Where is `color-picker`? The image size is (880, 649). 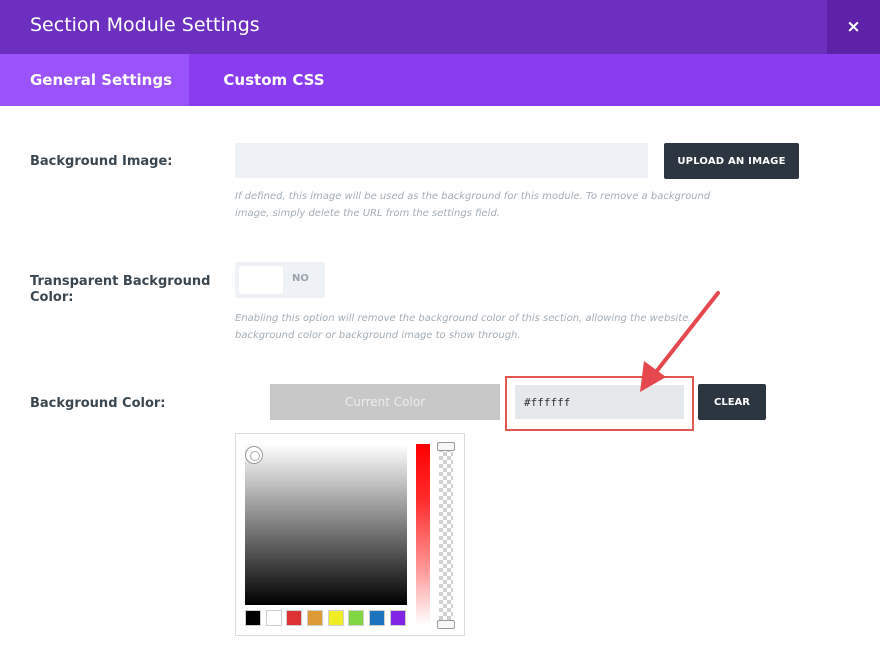 color-picker is located at coordinates (350, 534).